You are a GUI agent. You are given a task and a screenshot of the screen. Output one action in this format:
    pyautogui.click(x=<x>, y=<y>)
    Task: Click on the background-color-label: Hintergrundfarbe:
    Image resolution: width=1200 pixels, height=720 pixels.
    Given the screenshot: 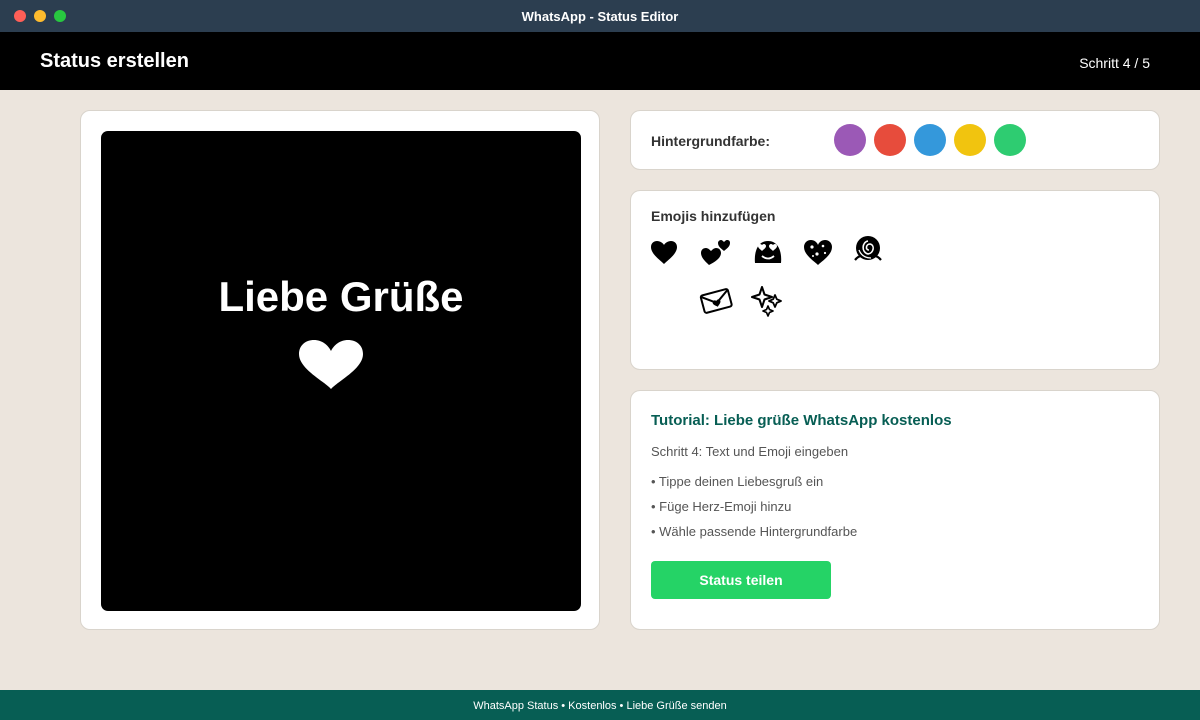 What is the action you would take?
    pyautogui.click(x=710, y=141)
    